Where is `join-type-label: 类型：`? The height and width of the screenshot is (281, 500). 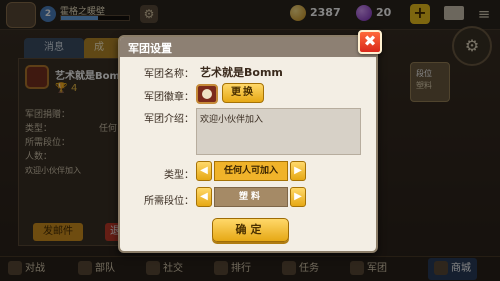
join-type-label: 类型： is located at coordinates (179, 175).